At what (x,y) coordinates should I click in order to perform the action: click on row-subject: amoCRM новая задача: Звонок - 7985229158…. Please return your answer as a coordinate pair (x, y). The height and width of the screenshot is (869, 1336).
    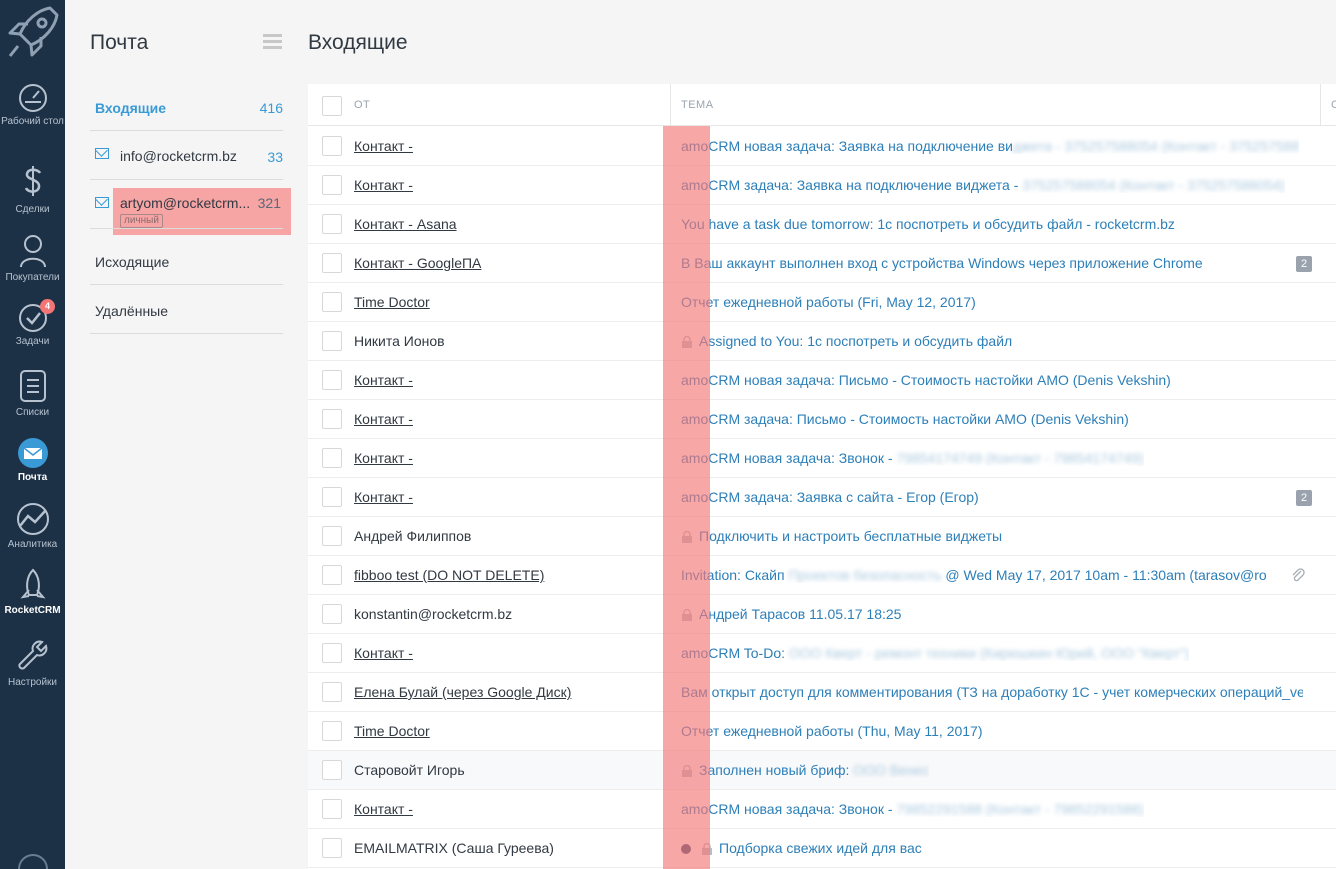
    Looking at the image, I should click on (912, 809).